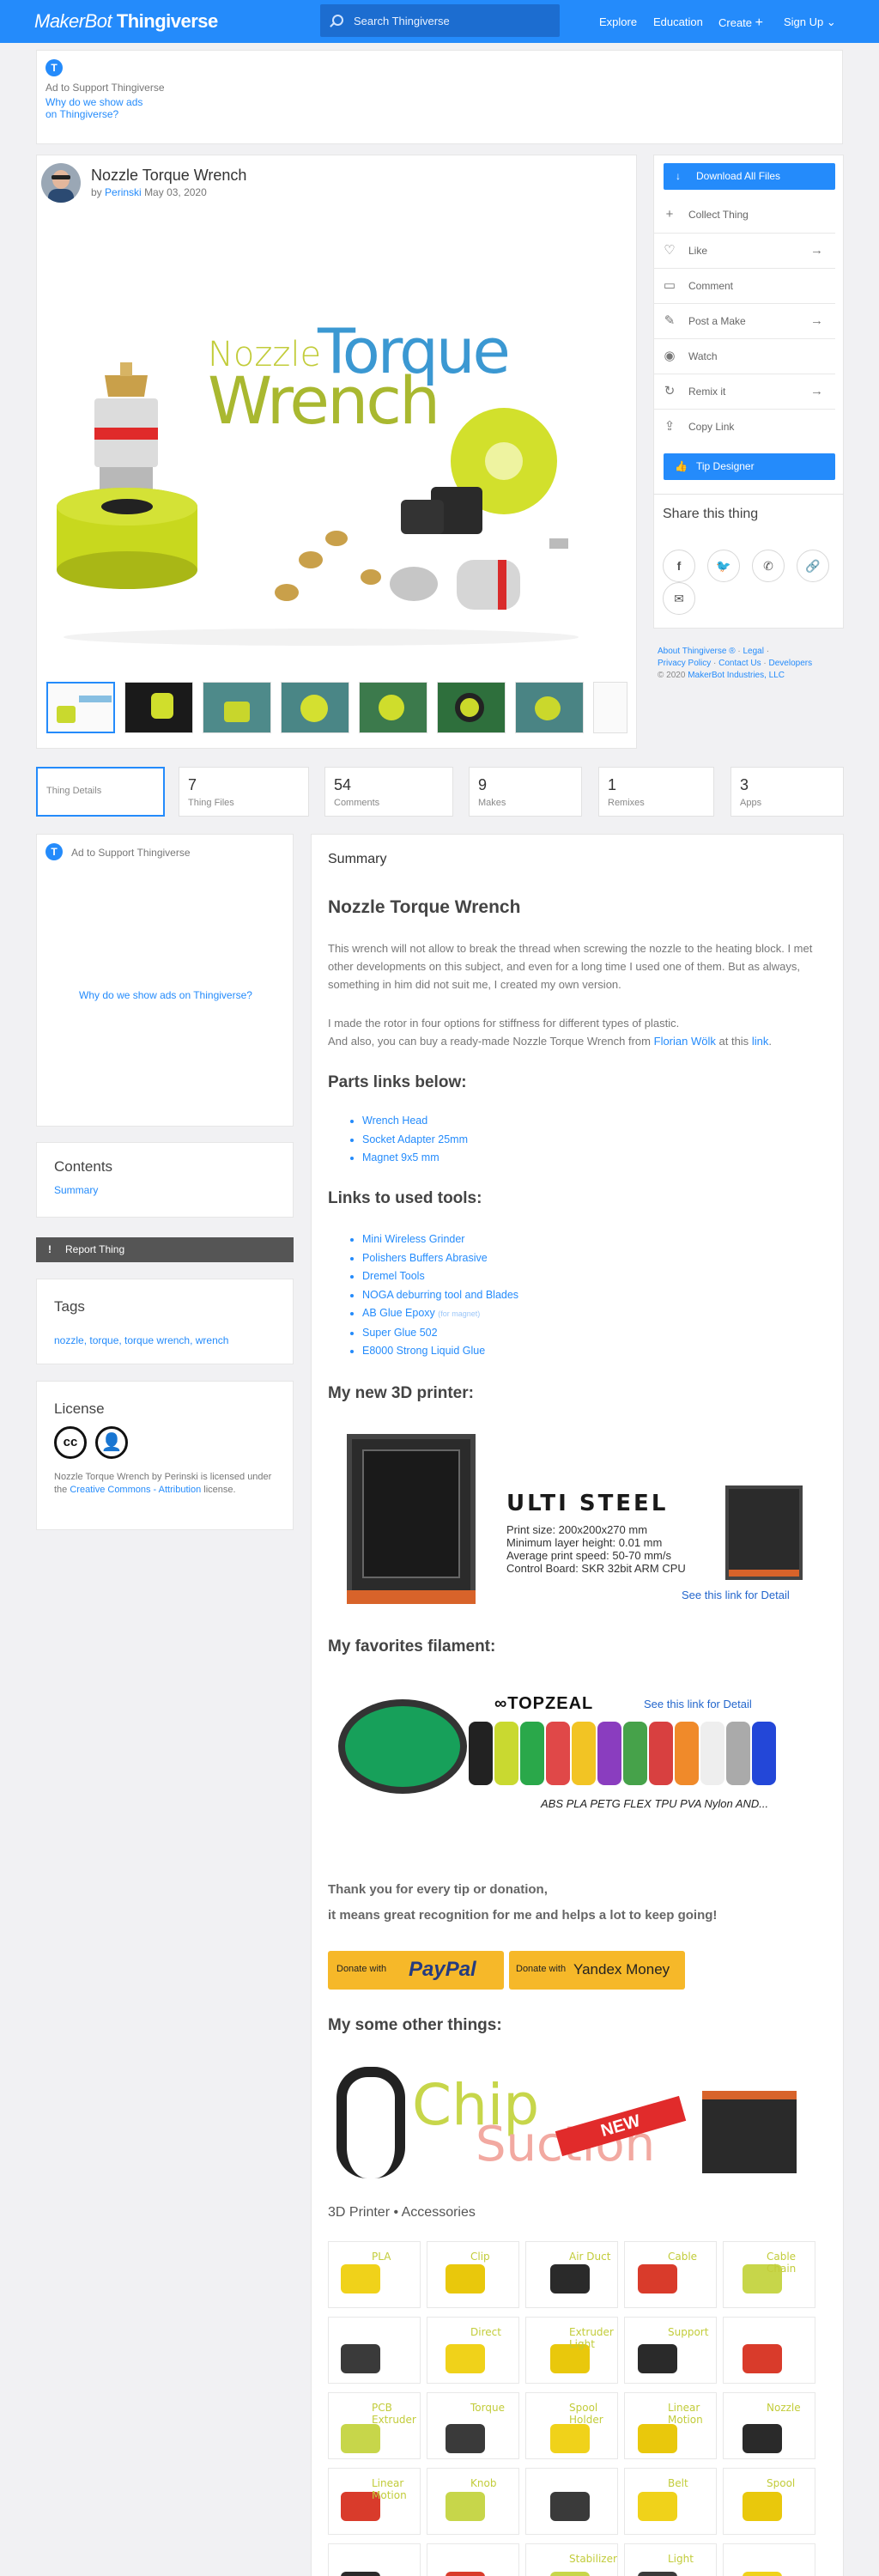  I want to click on tab-thing-details: Thing Details, so click(100, 792).